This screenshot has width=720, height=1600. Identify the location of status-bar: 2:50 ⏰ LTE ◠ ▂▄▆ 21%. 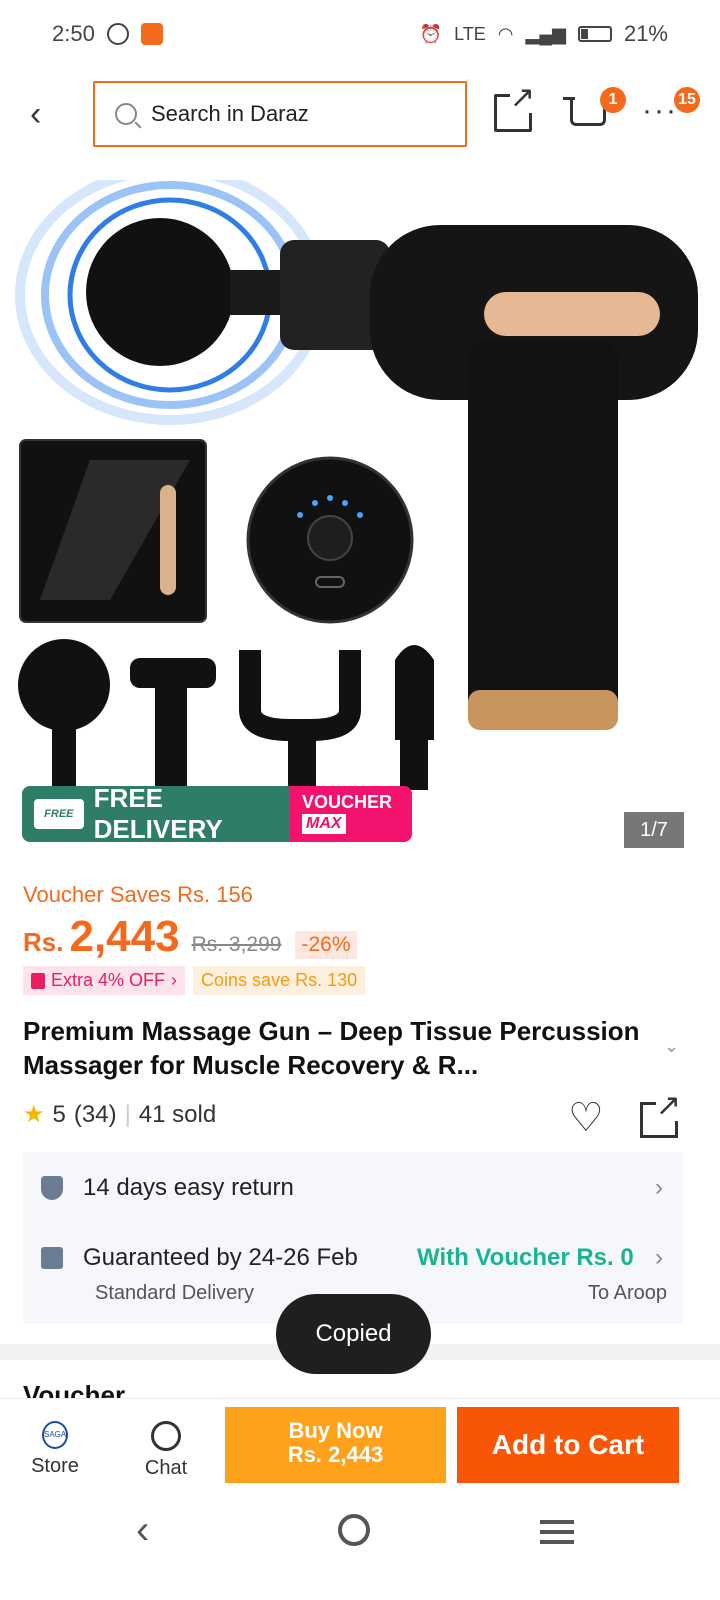
(360, 34).